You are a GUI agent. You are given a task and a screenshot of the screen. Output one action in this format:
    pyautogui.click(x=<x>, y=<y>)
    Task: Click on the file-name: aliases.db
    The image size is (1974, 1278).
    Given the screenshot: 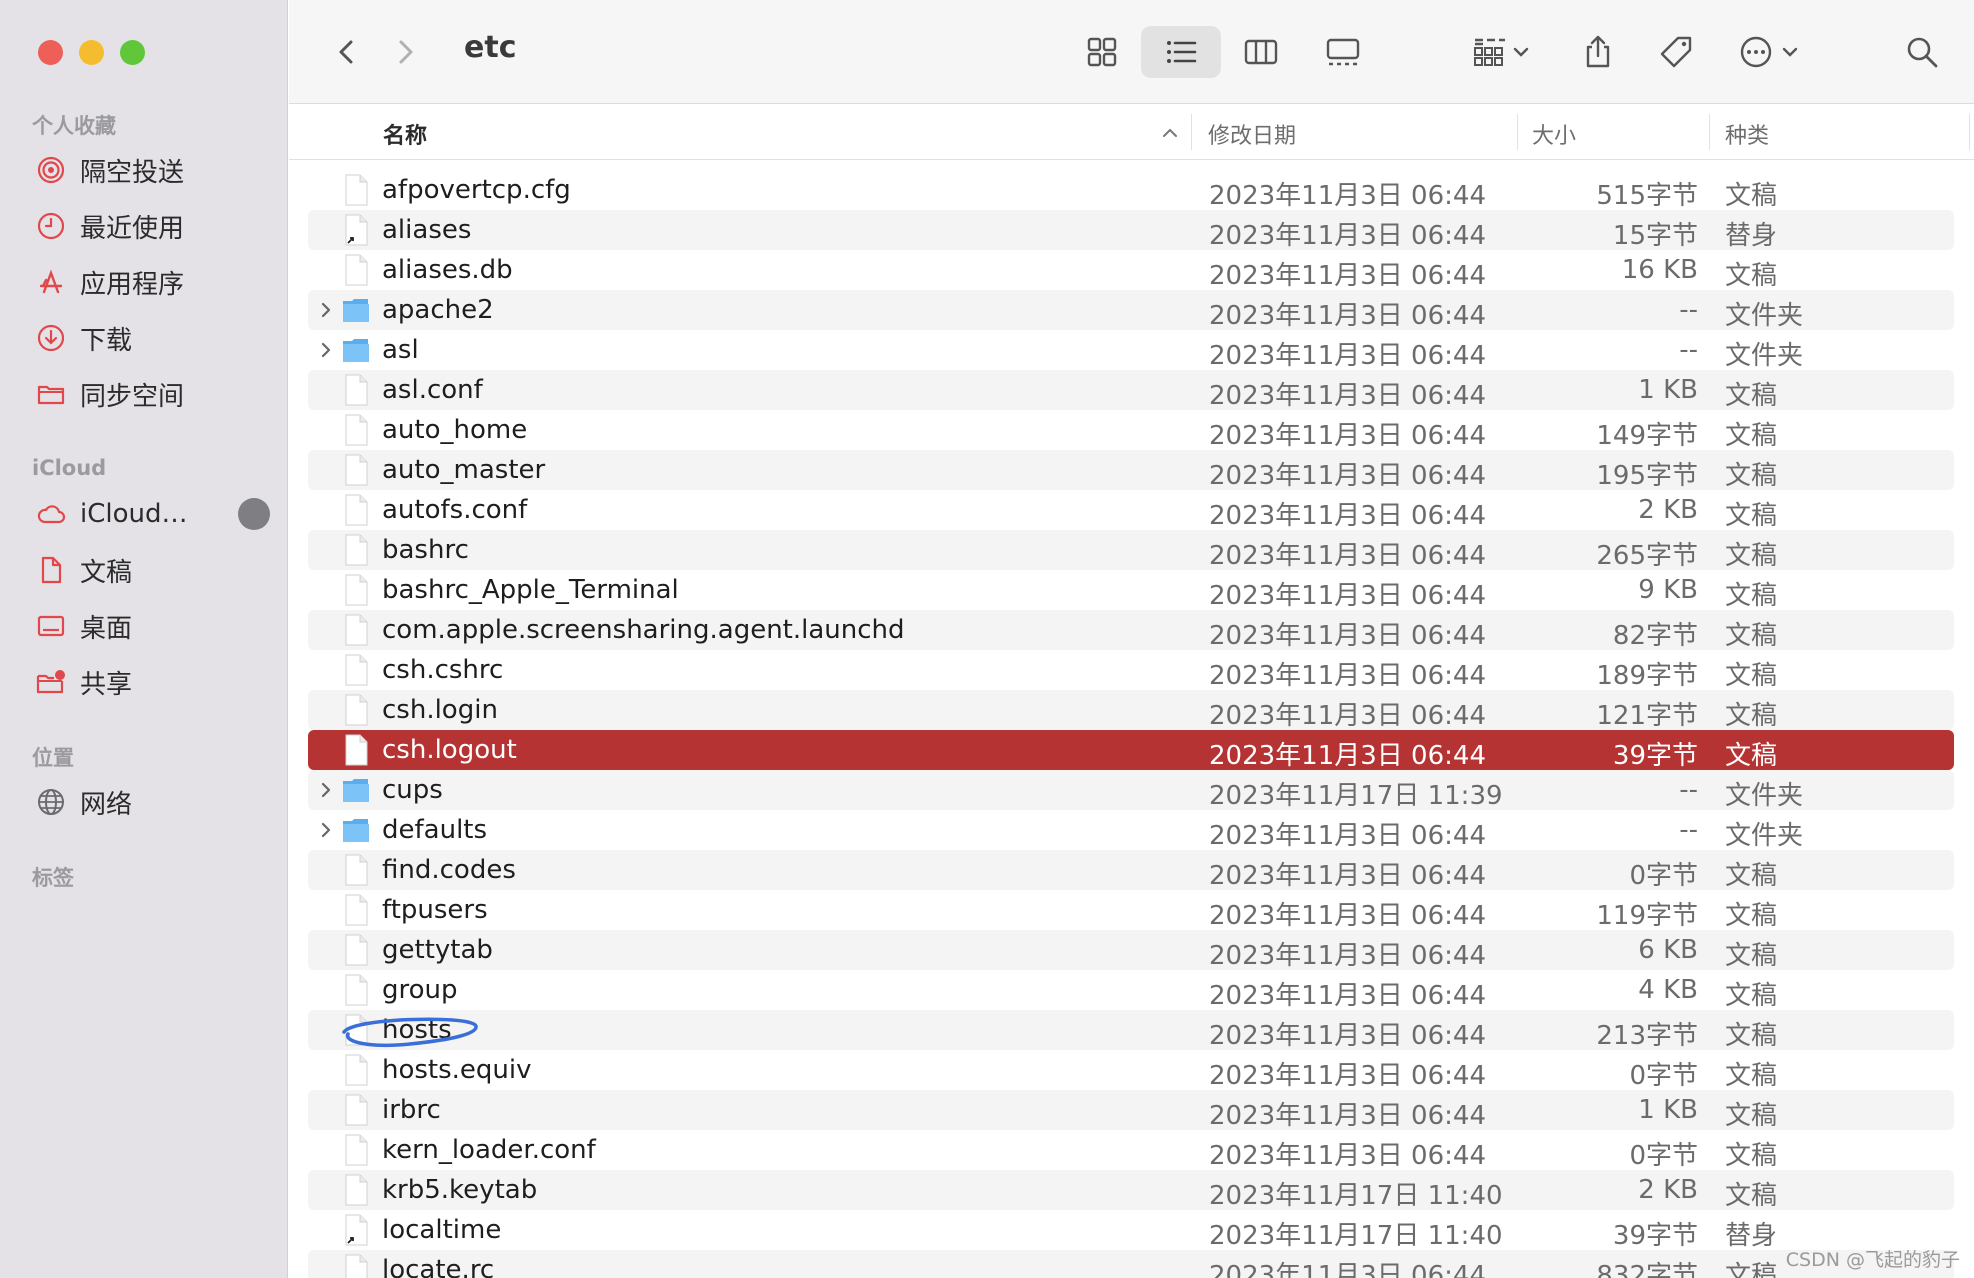 What is the action you would take?
    pyautogui.click(x=447, y=270)
    